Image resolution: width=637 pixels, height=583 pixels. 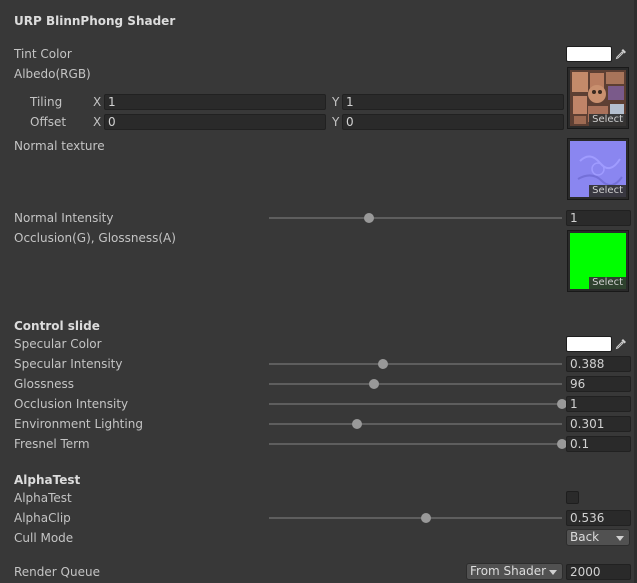 What do you see at coordinates (52, 444) in the screenshot?
I see `fresnel-term-label: Fresnel Term` at bounding box center [52, 444].